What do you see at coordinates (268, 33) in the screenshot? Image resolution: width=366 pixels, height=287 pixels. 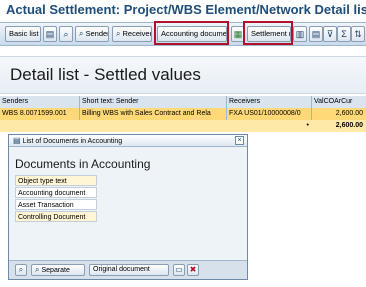 I see `highlight-settlement-rule` at bounding box center [268, 33].